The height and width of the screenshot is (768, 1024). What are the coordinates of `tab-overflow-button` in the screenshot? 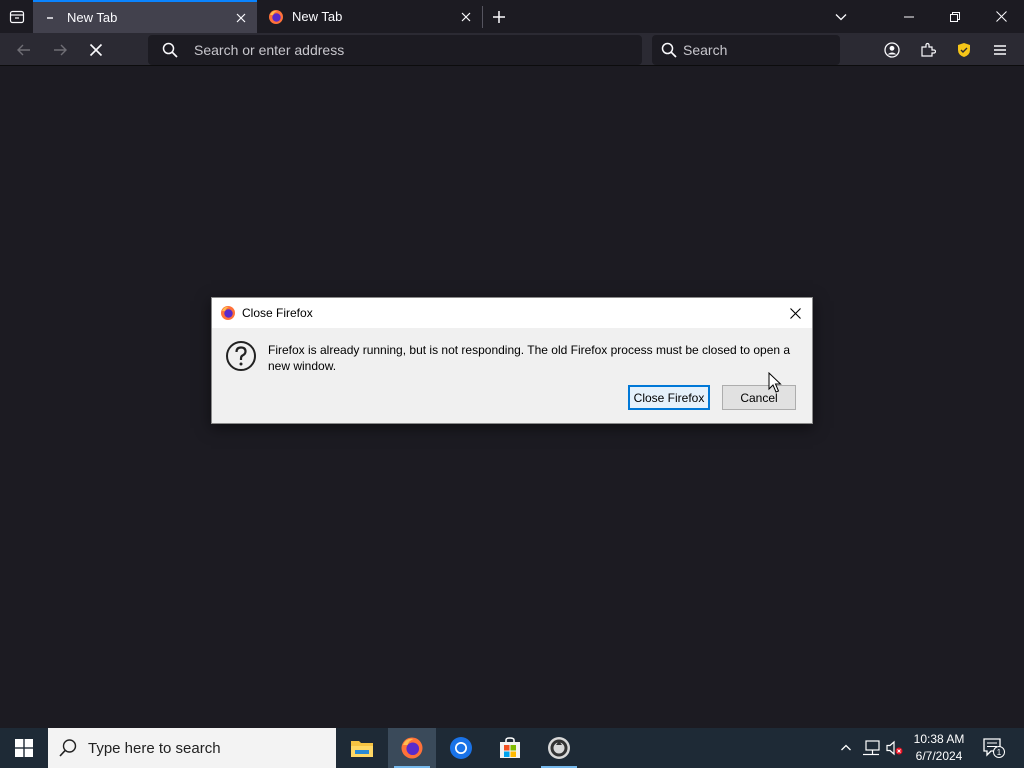 It's located at (841, 17).